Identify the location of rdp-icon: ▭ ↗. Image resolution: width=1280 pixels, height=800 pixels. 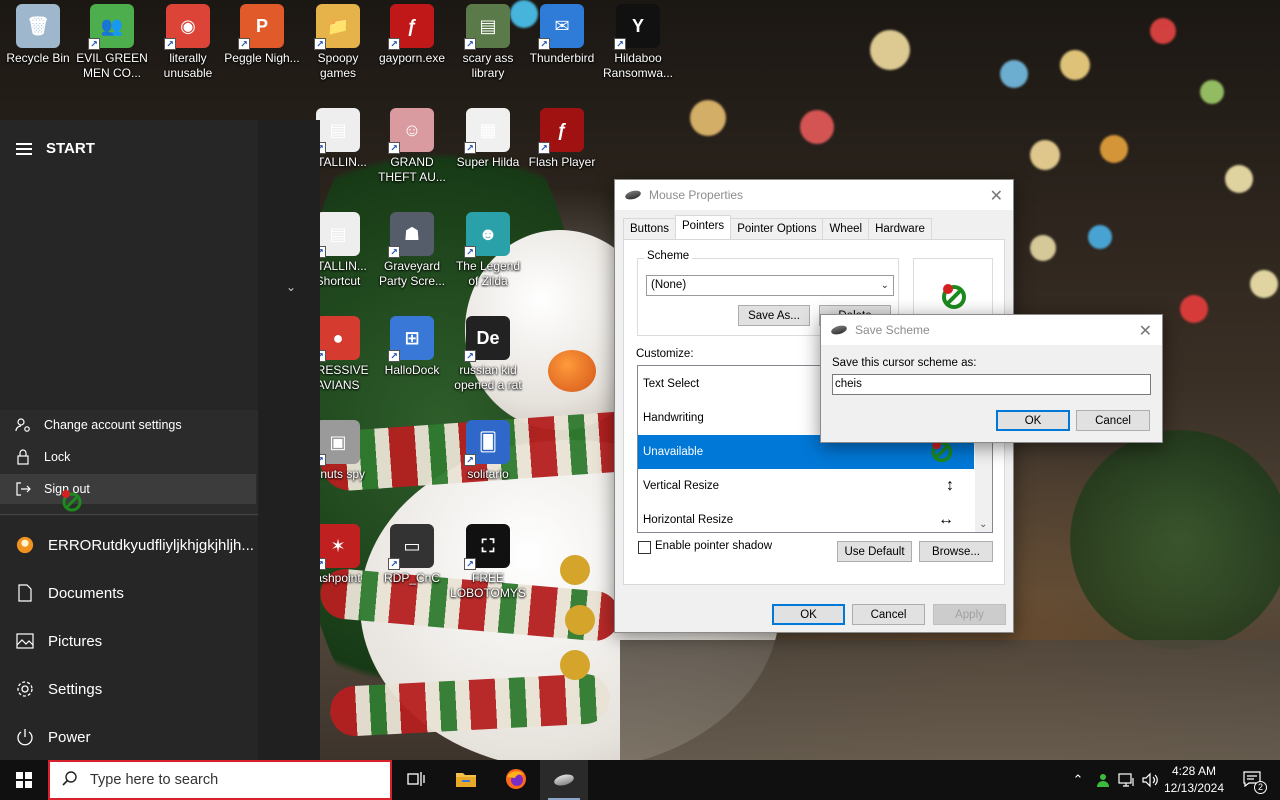
(411, 547).